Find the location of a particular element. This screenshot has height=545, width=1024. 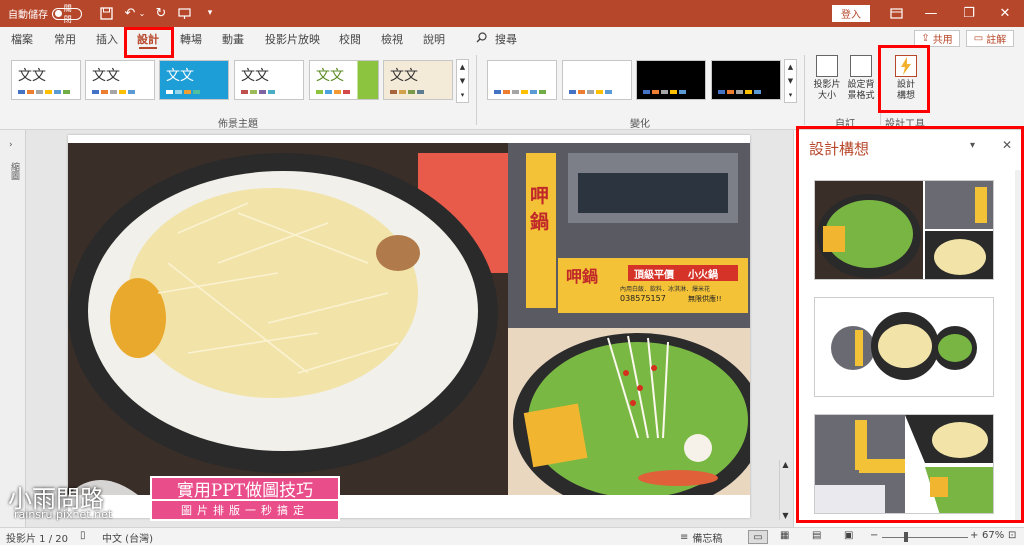

search-box: 搜尋 is located at coordinates (496, 39).